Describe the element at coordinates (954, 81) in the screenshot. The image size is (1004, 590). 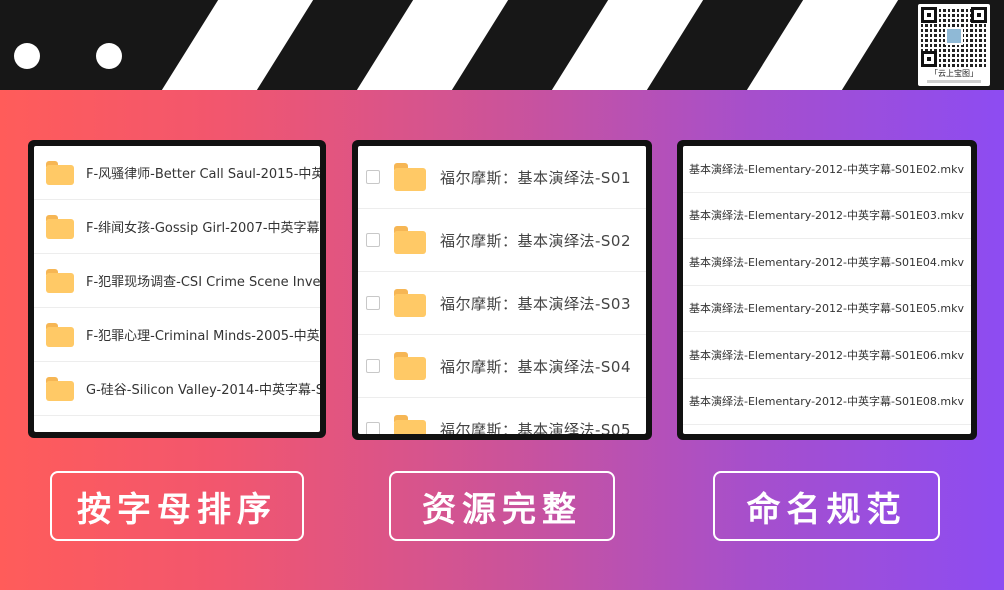
I see `qr-sublabel` at that location.